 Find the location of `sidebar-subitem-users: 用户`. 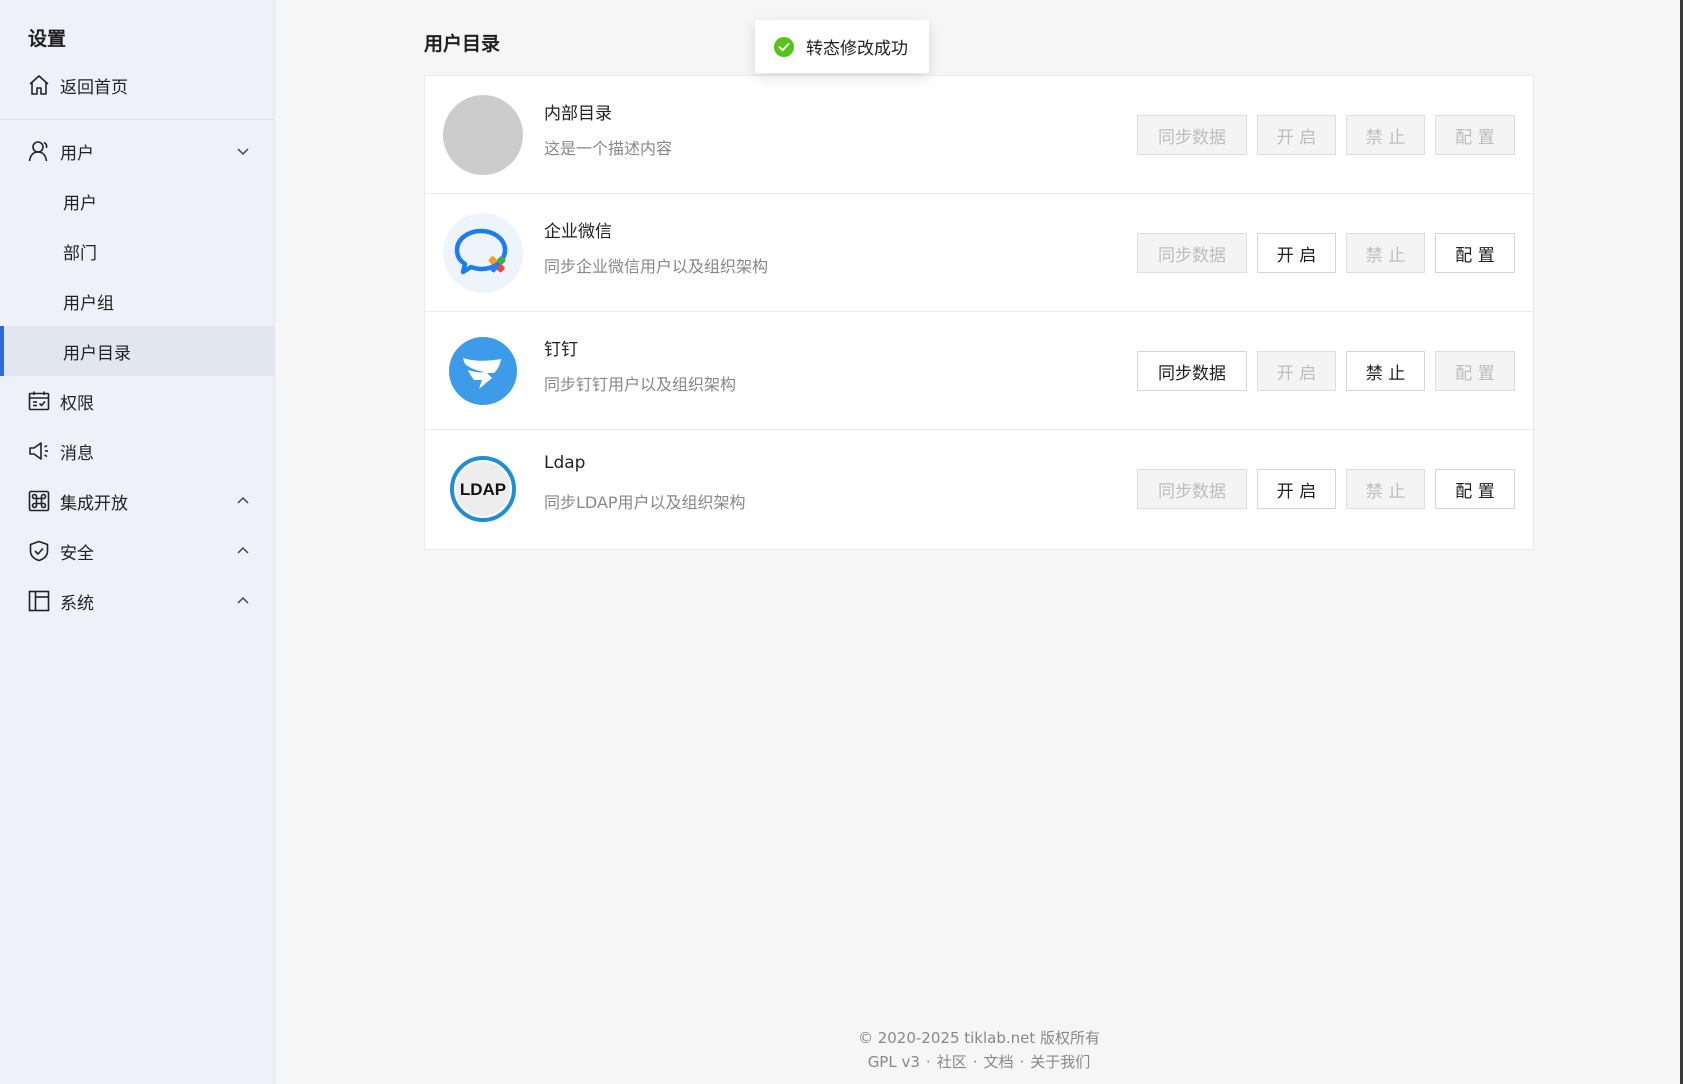

sidebar-subitem-users: 用户 is located at coordinates (137, 201).